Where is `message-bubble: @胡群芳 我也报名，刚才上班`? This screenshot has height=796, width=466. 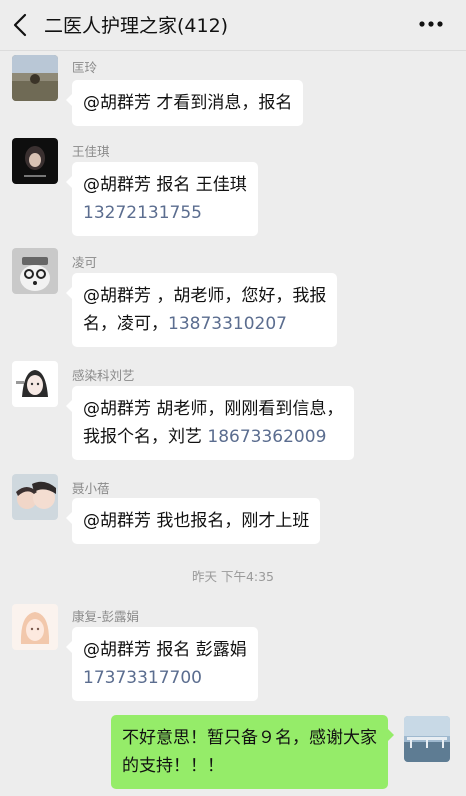
message-bubble: @胡群芳 我也报名，刚才上班 is located at coordinates (193, 521).